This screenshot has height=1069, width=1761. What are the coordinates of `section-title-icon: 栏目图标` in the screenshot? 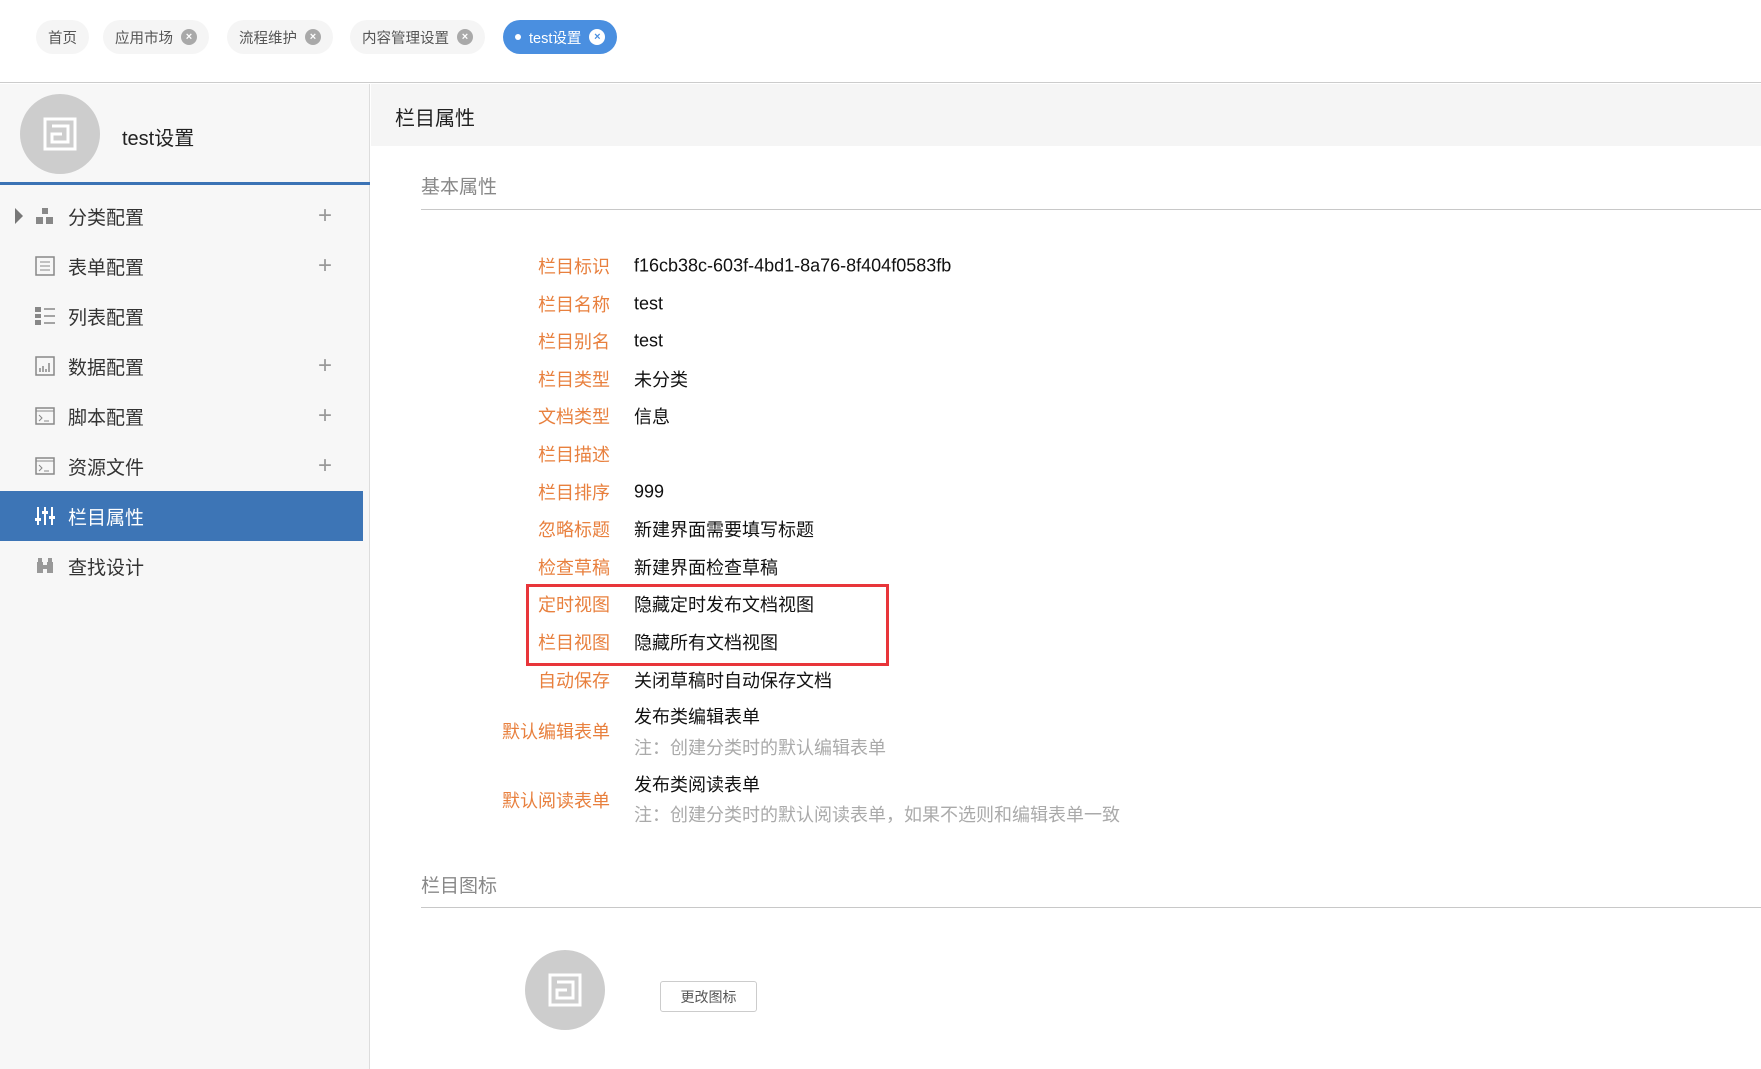 It's located at (459, 886).